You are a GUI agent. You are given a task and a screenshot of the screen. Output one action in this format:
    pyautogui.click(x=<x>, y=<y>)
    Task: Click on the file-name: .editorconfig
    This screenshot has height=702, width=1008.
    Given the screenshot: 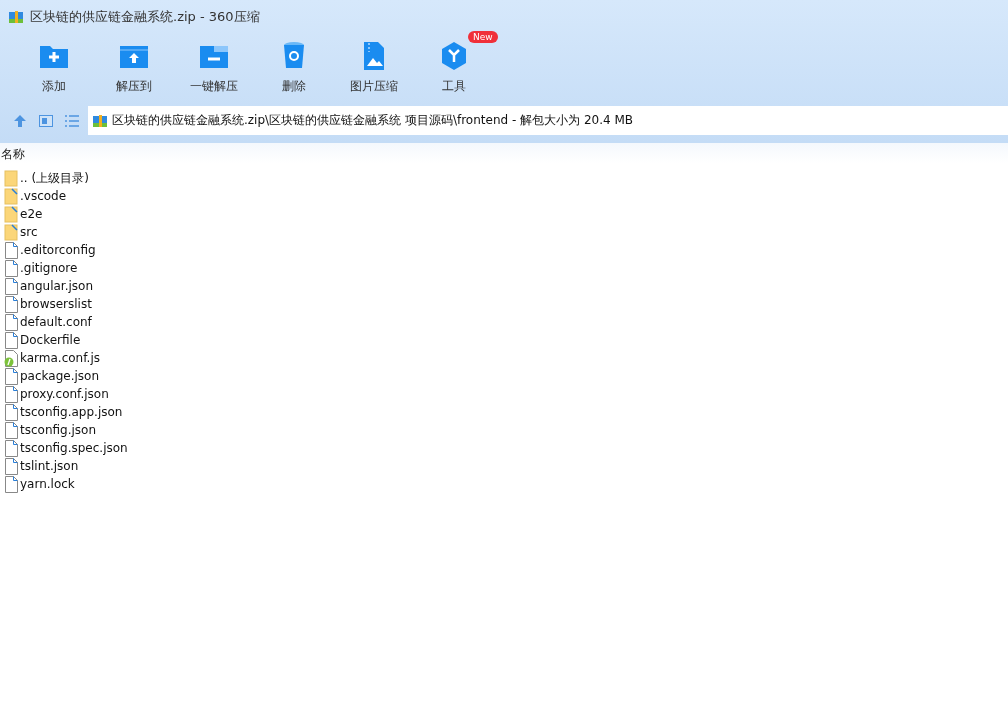 What is the action you would take?
    pyautogui.click(x=58, y=250)
    